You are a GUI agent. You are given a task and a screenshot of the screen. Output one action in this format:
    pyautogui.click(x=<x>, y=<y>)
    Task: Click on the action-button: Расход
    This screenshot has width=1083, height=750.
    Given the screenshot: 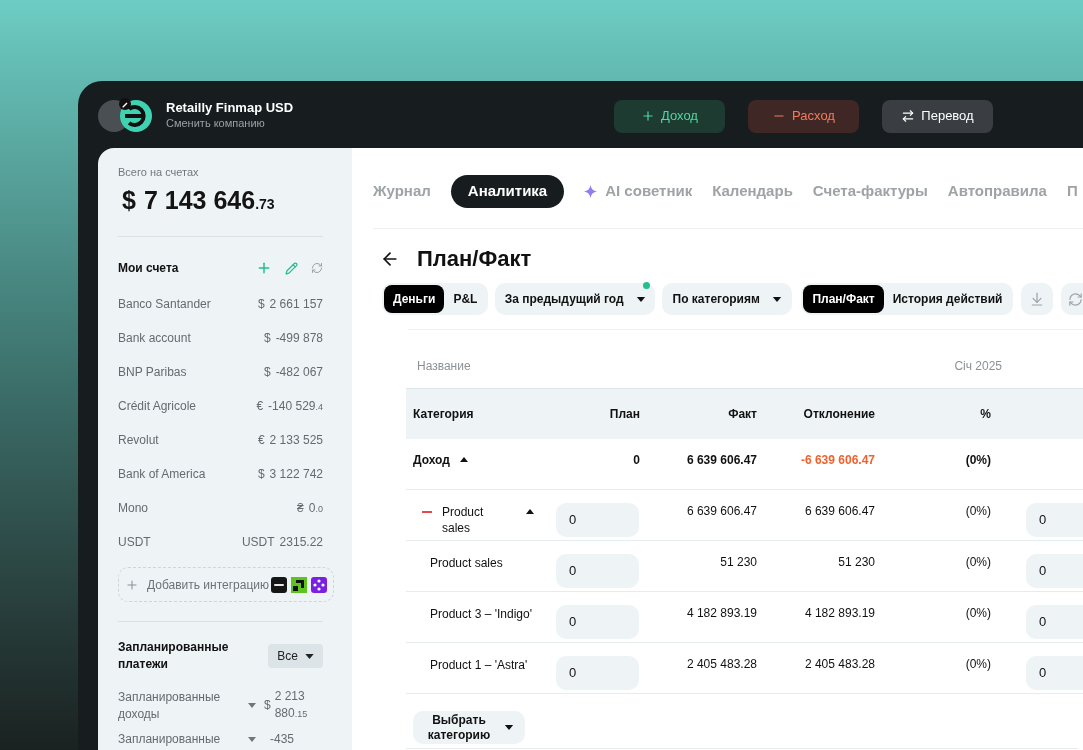 What is the action you would take?
    pyautogui.click(x=803, y=116)
    